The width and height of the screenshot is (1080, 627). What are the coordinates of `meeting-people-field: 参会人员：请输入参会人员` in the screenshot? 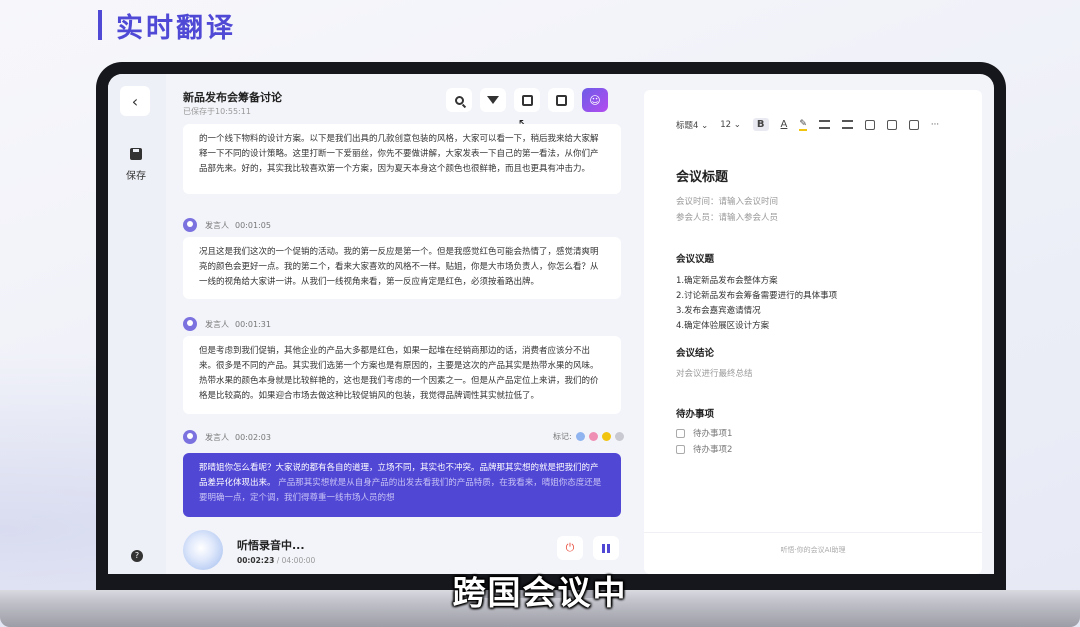 It's located at (727, 217).